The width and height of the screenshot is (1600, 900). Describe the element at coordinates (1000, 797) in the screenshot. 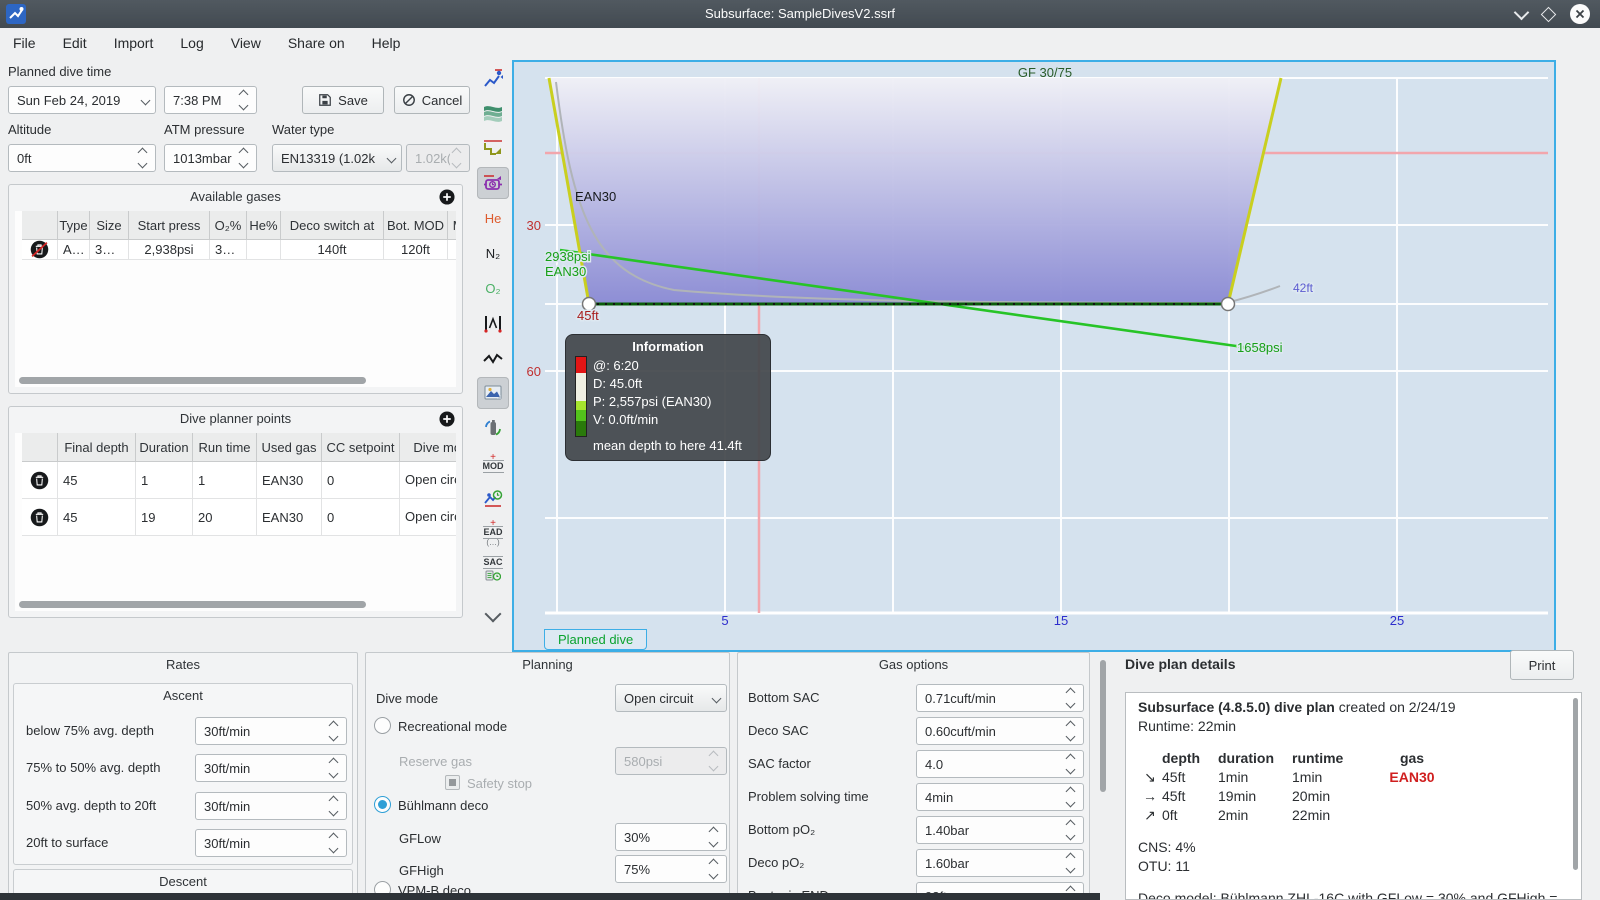

I see `problem-solving-time-spinner: 4min` at that location.